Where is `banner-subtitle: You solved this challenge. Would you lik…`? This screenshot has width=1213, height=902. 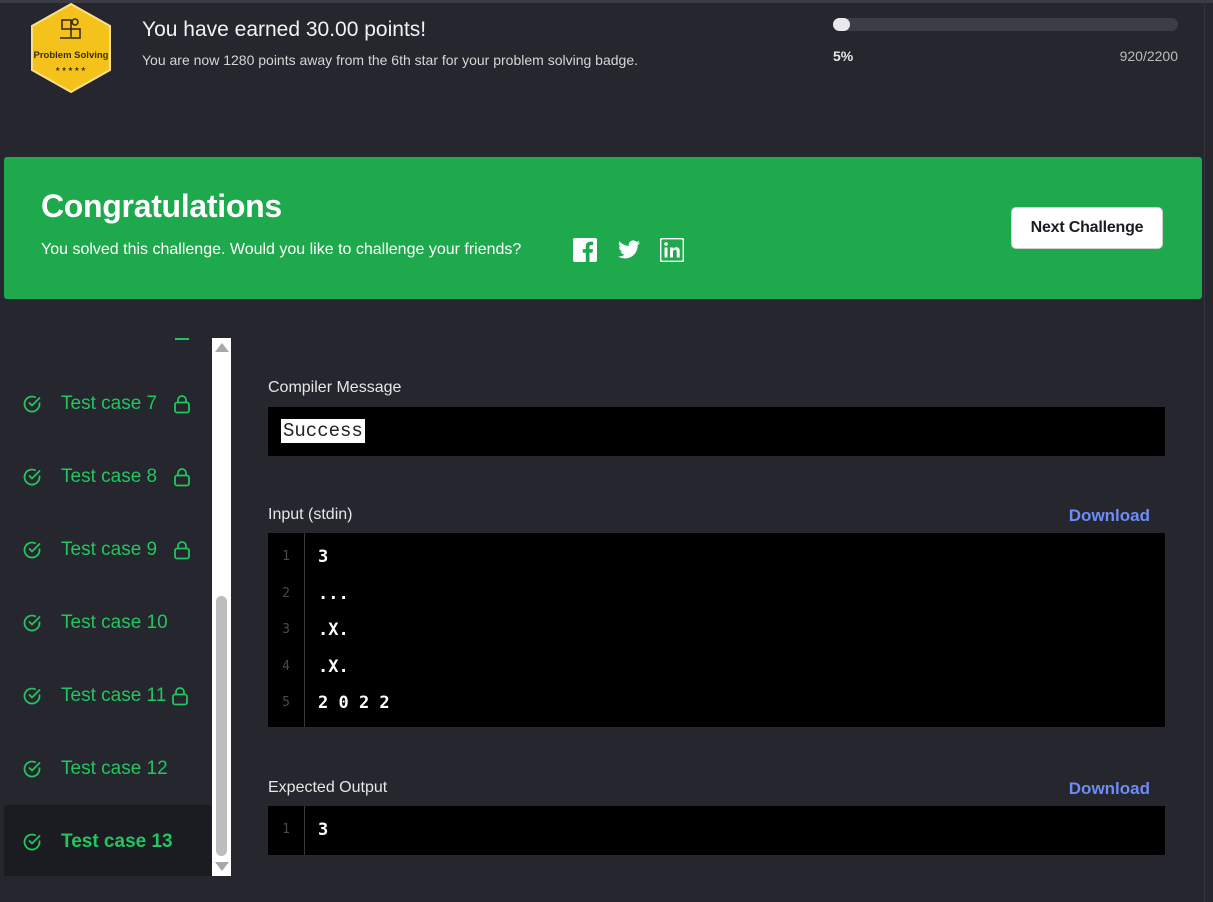 banner-subtitle: You solved this challenge. Would you lik… is located at coordinates (281, 249).